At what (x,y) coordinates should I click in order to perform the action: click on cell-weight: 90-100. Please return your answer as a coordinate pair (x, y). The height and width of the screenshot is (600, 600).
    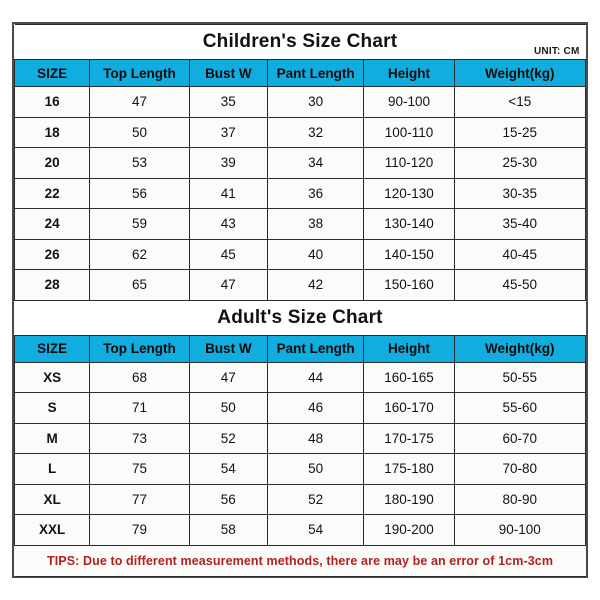
    Looking at the image, I should click on (520, 530).